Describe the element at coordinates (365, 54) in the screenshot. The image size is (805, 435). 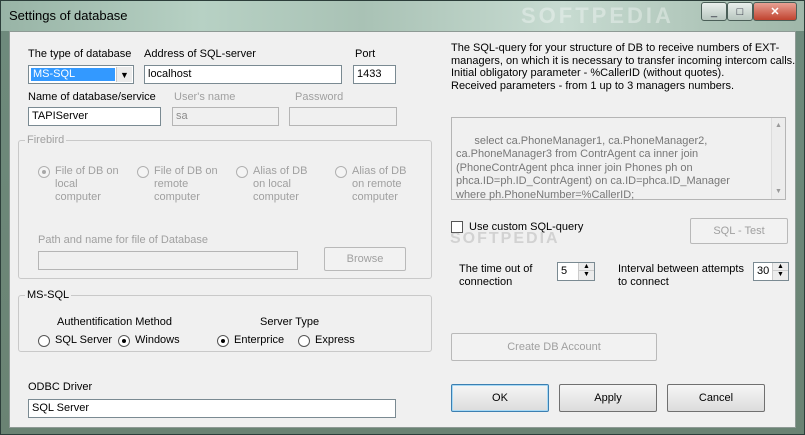
I see `port-label: Port` at that location.